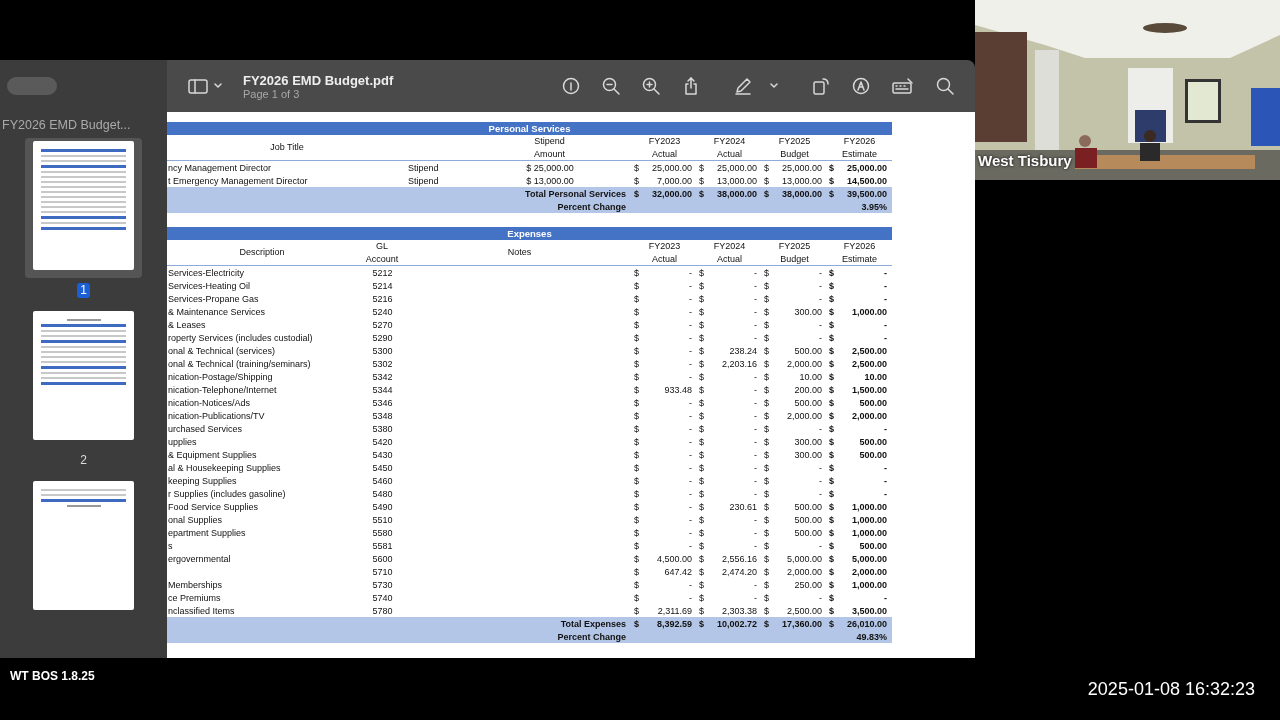  What do you see at coordinates (678, 389) in the screenshot?
I see `table-cell: 933.48` at bounding box center [678, 389].